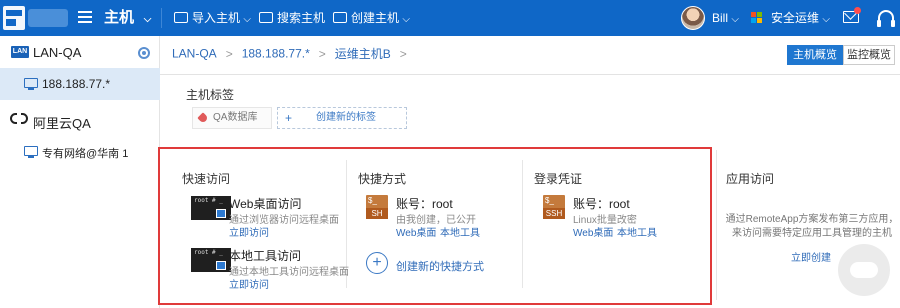 The height and width of the screenshot is (308, 900). I want to click on shell-shortcut-icon-label: SH, so click(377, 213).